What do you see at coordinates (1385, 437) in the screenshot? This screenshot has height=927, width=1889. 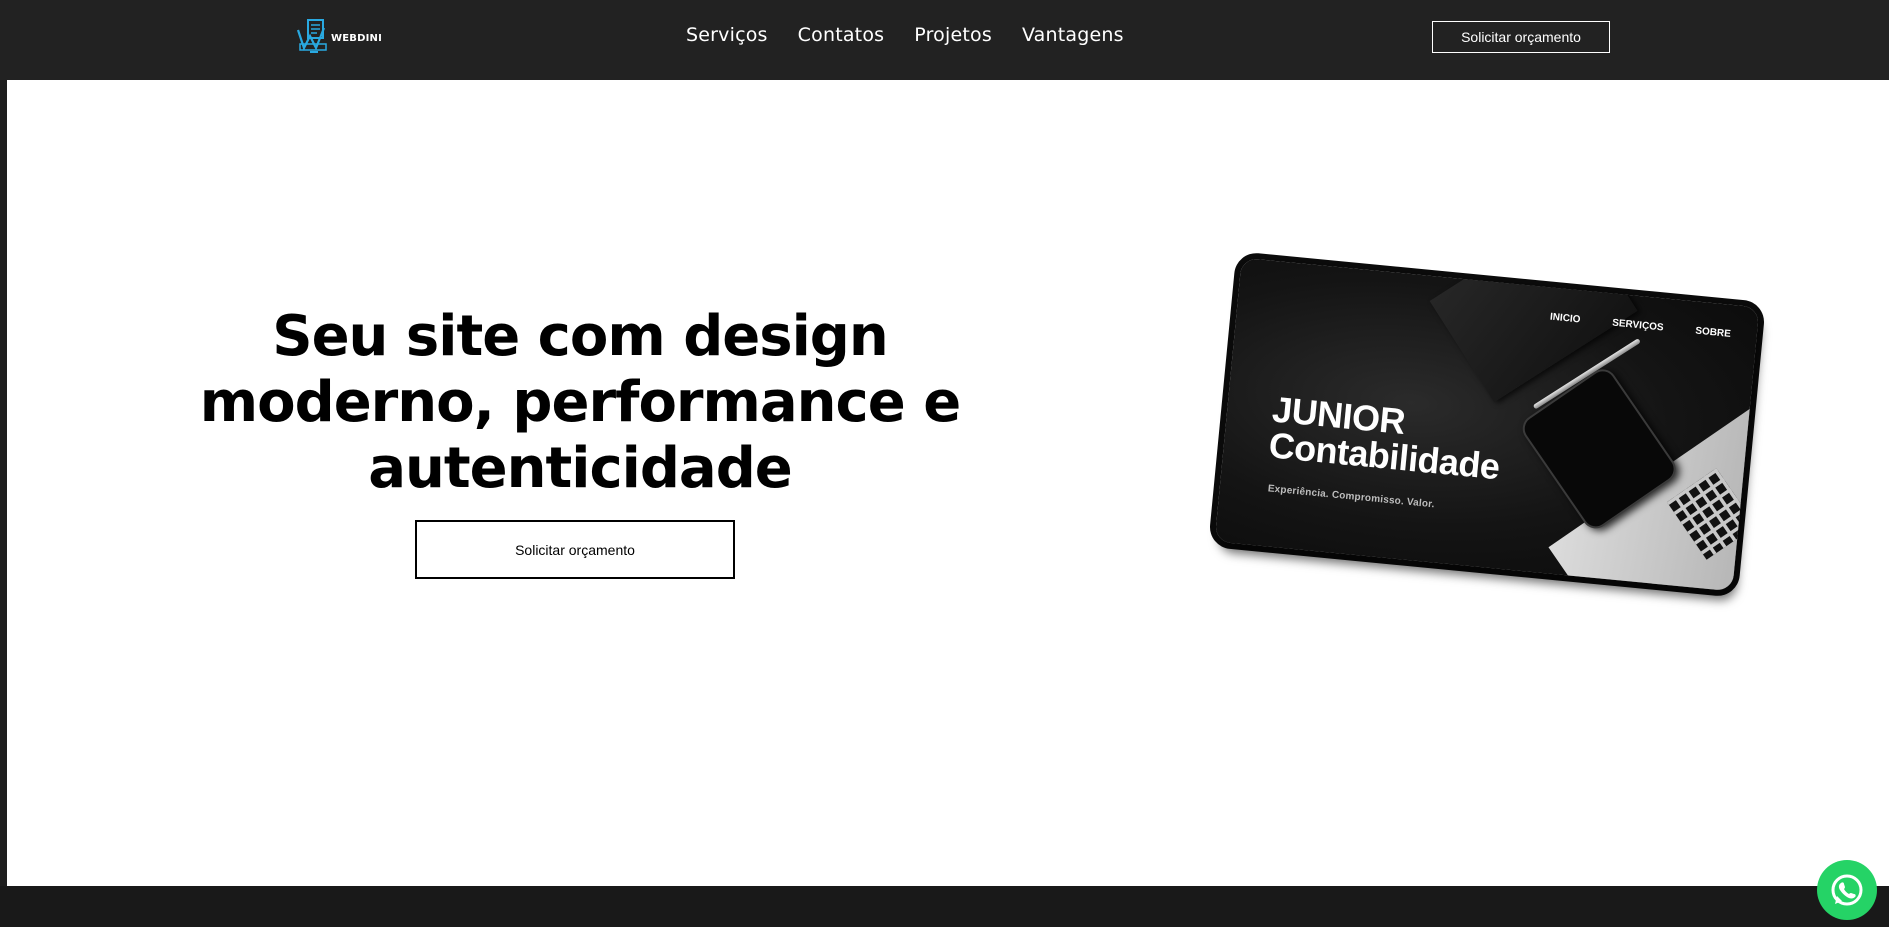 I see `mockup-title: JUNIOR Contabilidade` at bounding box center [1385, 437].